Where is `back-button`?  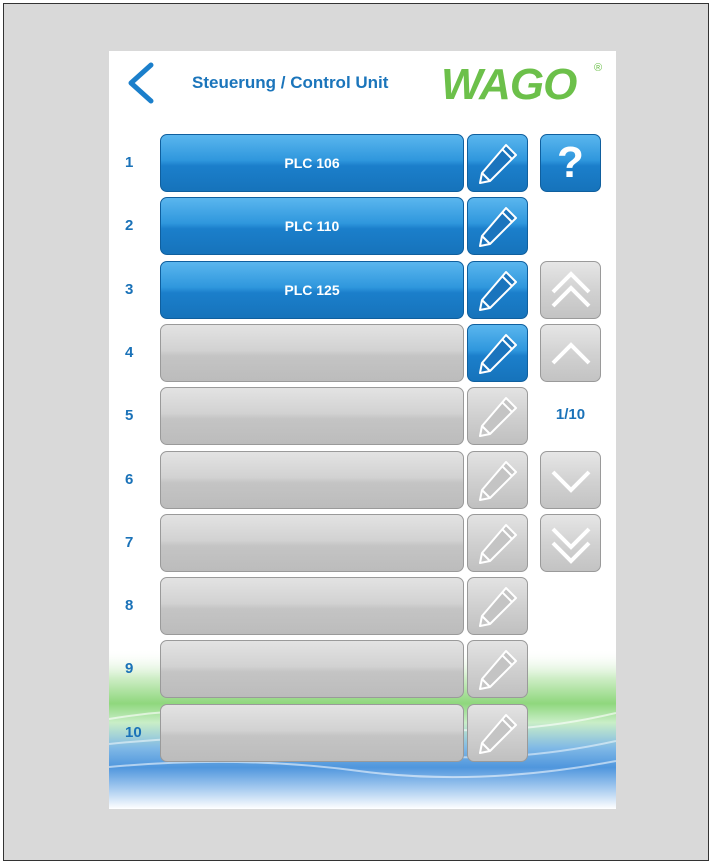
back-button is located at coordinates (141, 83).